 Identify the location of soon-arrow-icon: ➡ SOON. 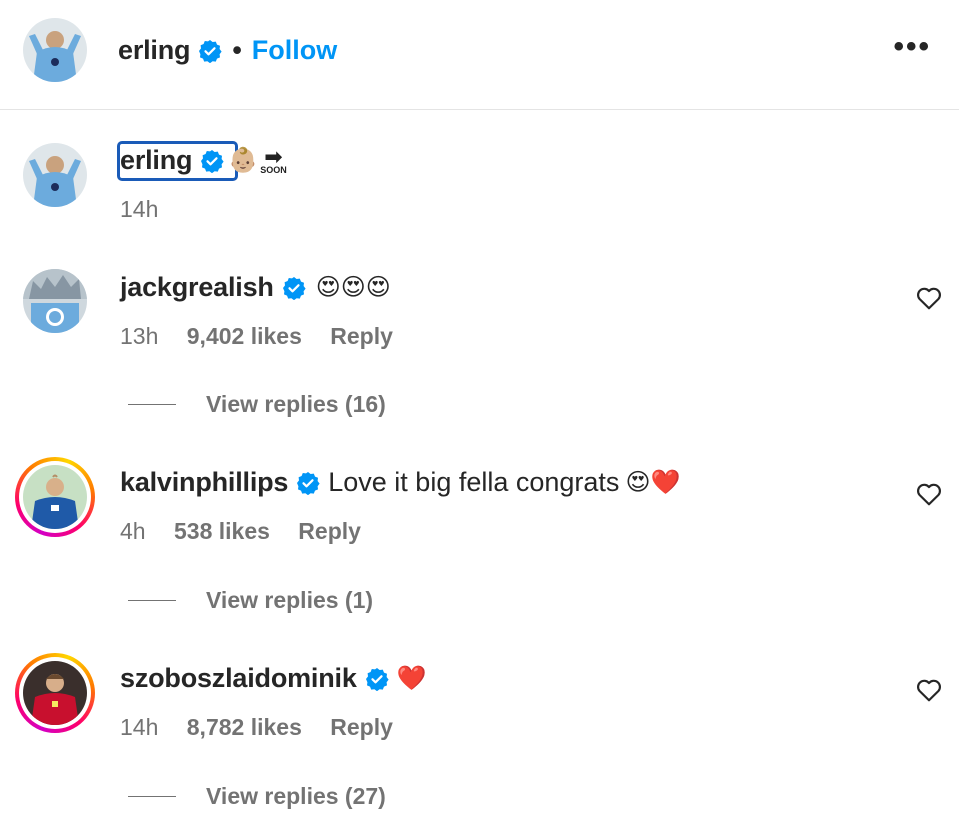
(273, 160).